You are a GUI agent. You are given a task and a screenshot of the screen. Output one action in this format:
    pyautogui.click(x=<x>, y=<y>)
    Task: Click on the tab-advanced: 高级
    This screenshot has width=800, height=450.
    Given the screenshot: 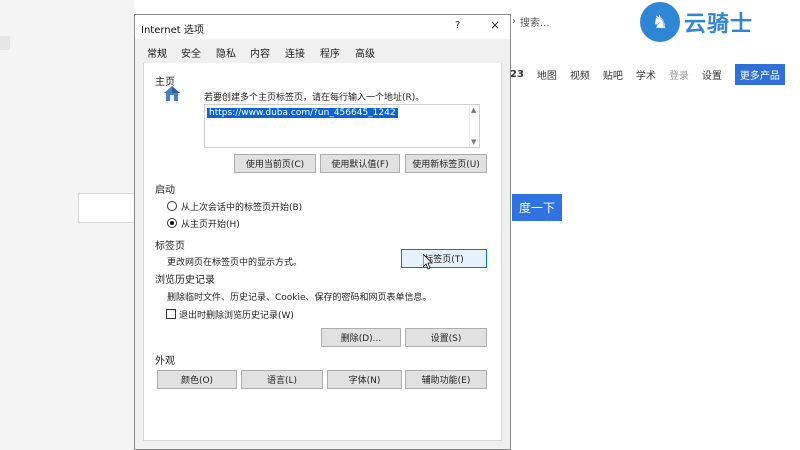 What is the action you would take?
    pyautogui.click(x=365, y=52)
    